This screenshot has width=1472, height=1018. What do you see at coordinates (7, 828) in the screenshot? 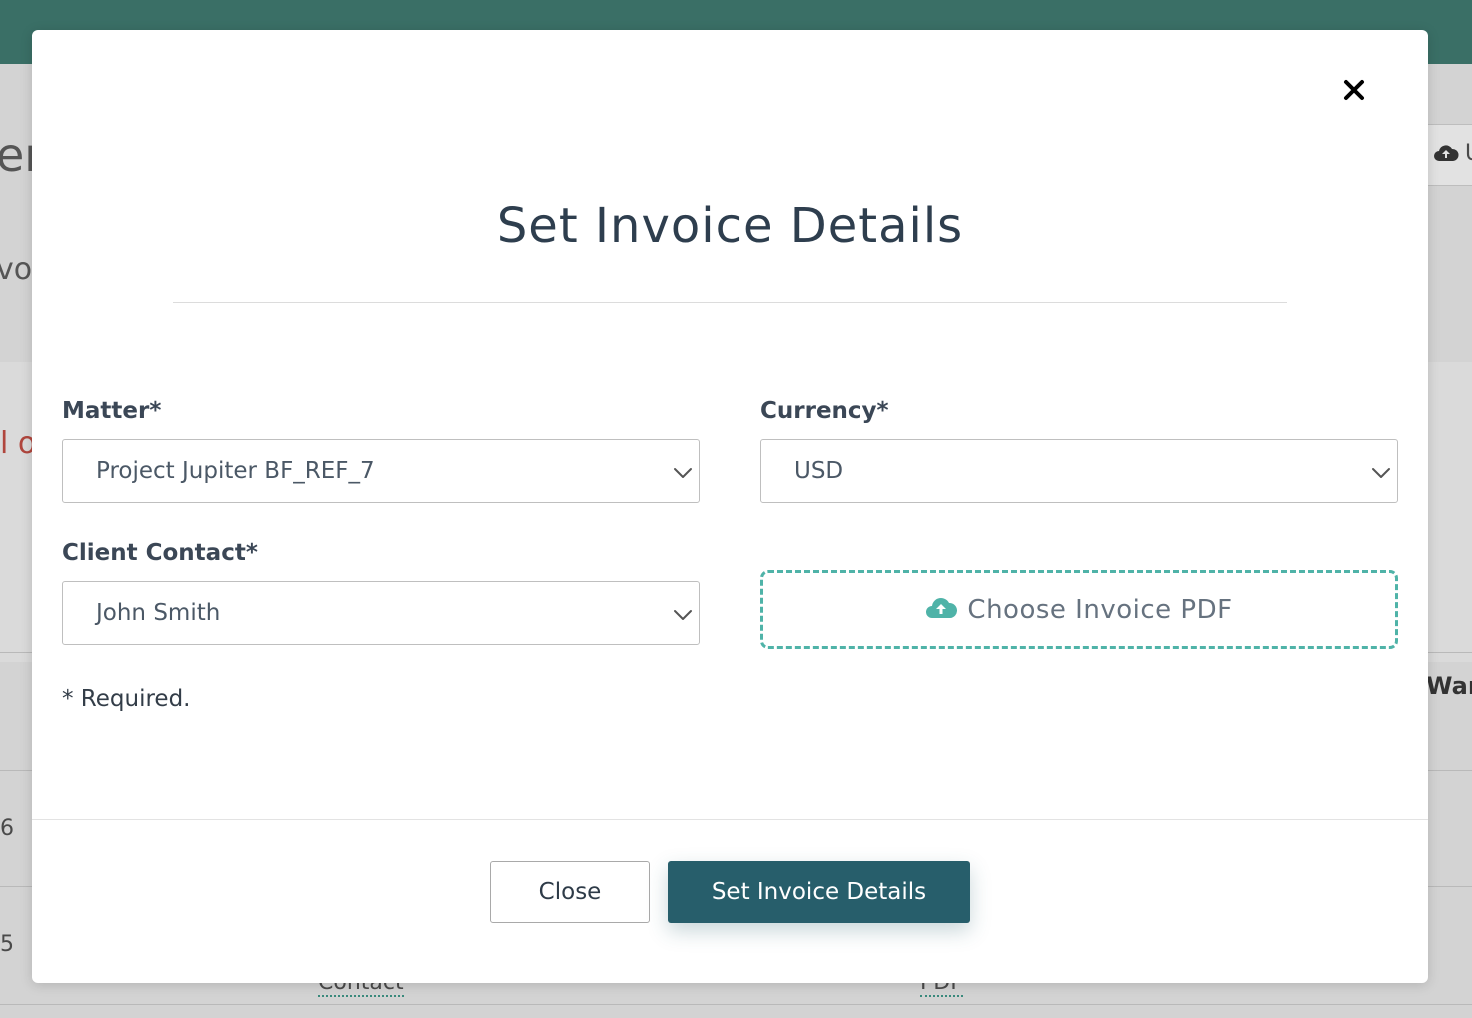
I see `background-row-fragment: 6` at bounding box center [7, 828].